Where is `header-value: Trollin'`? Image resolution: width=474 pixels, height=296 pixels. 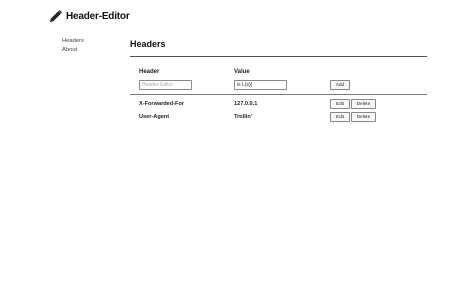
header-value: Trollin' is located at coordinates (243, 117).